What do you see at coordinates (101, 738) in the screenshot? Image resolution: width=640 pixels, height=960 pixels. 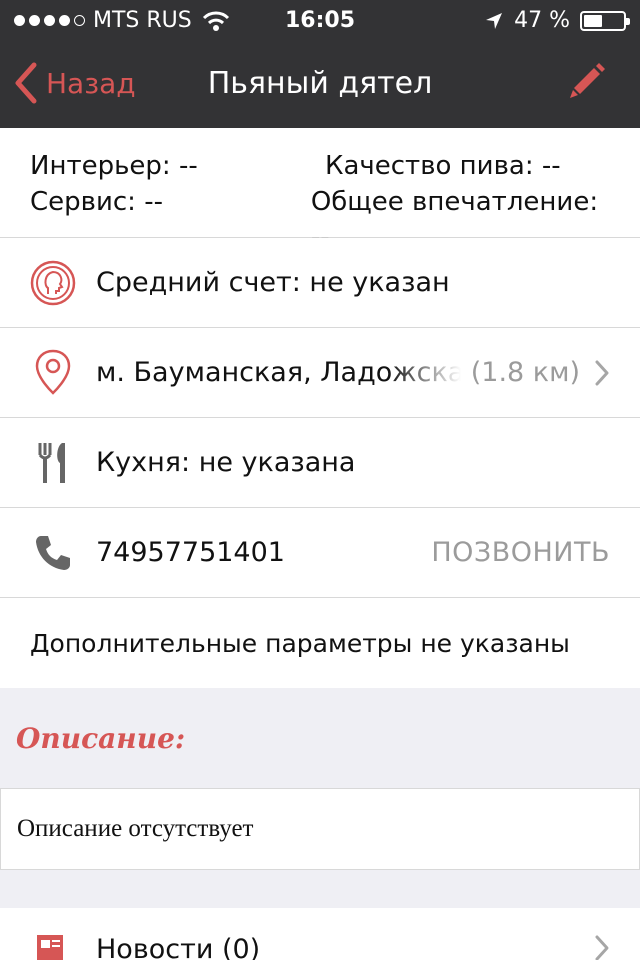 I see `description-title: Описание:` at bounding box center [101, 738].